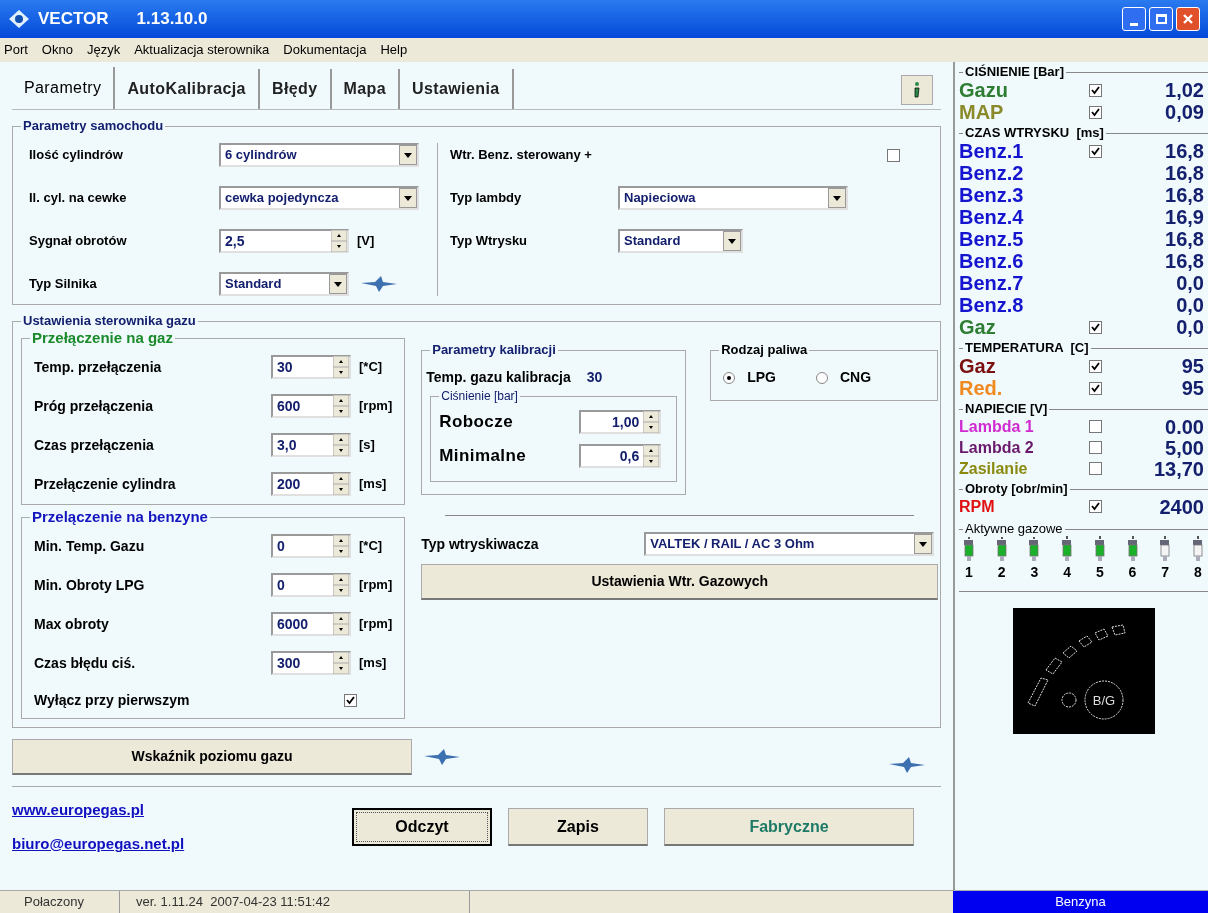 Image resolution: width=1208 pixels, height=913 pixels. Describe the element at coordinates (98, 844) in the screenshot. I see `link: biuro@europegas.net.pl` at that location.